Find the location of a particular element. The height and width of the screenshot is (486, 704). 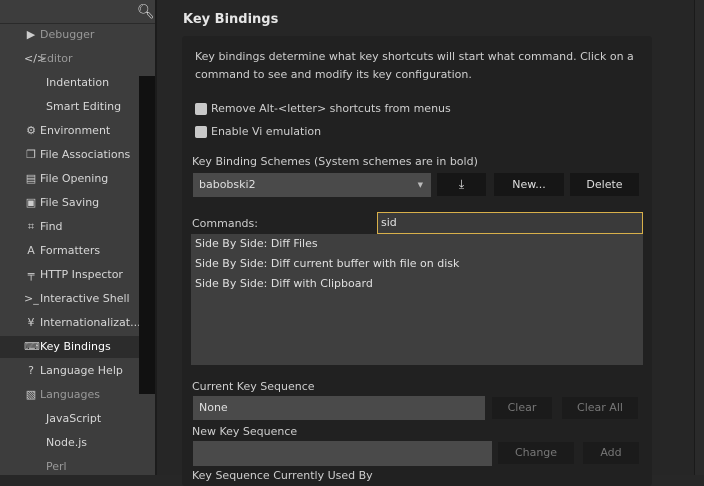

sidebar-item-icon: ? is located at coordinates (31, 370).